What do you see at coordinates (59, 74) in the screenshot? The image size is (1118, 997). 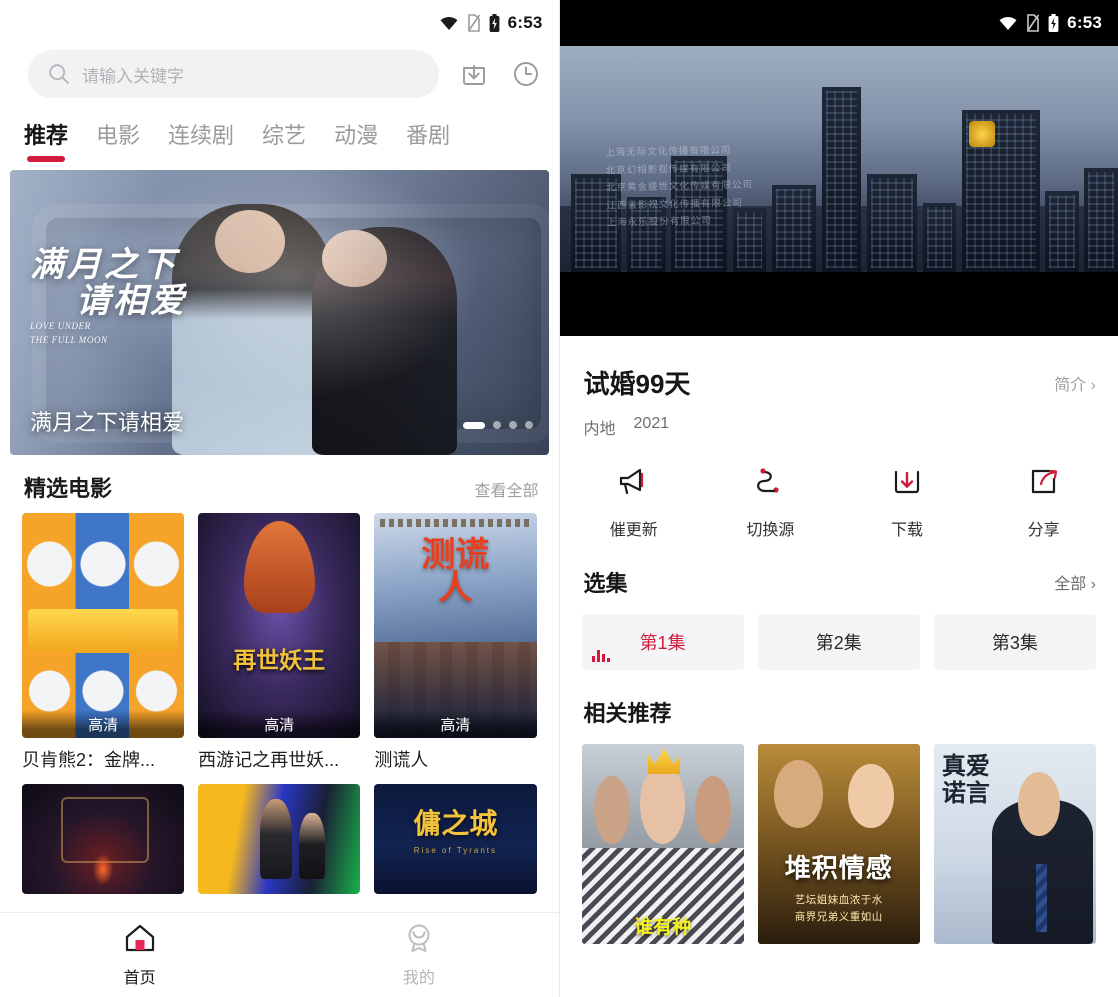 I see `search-icon` at bounding box center [59, 74].